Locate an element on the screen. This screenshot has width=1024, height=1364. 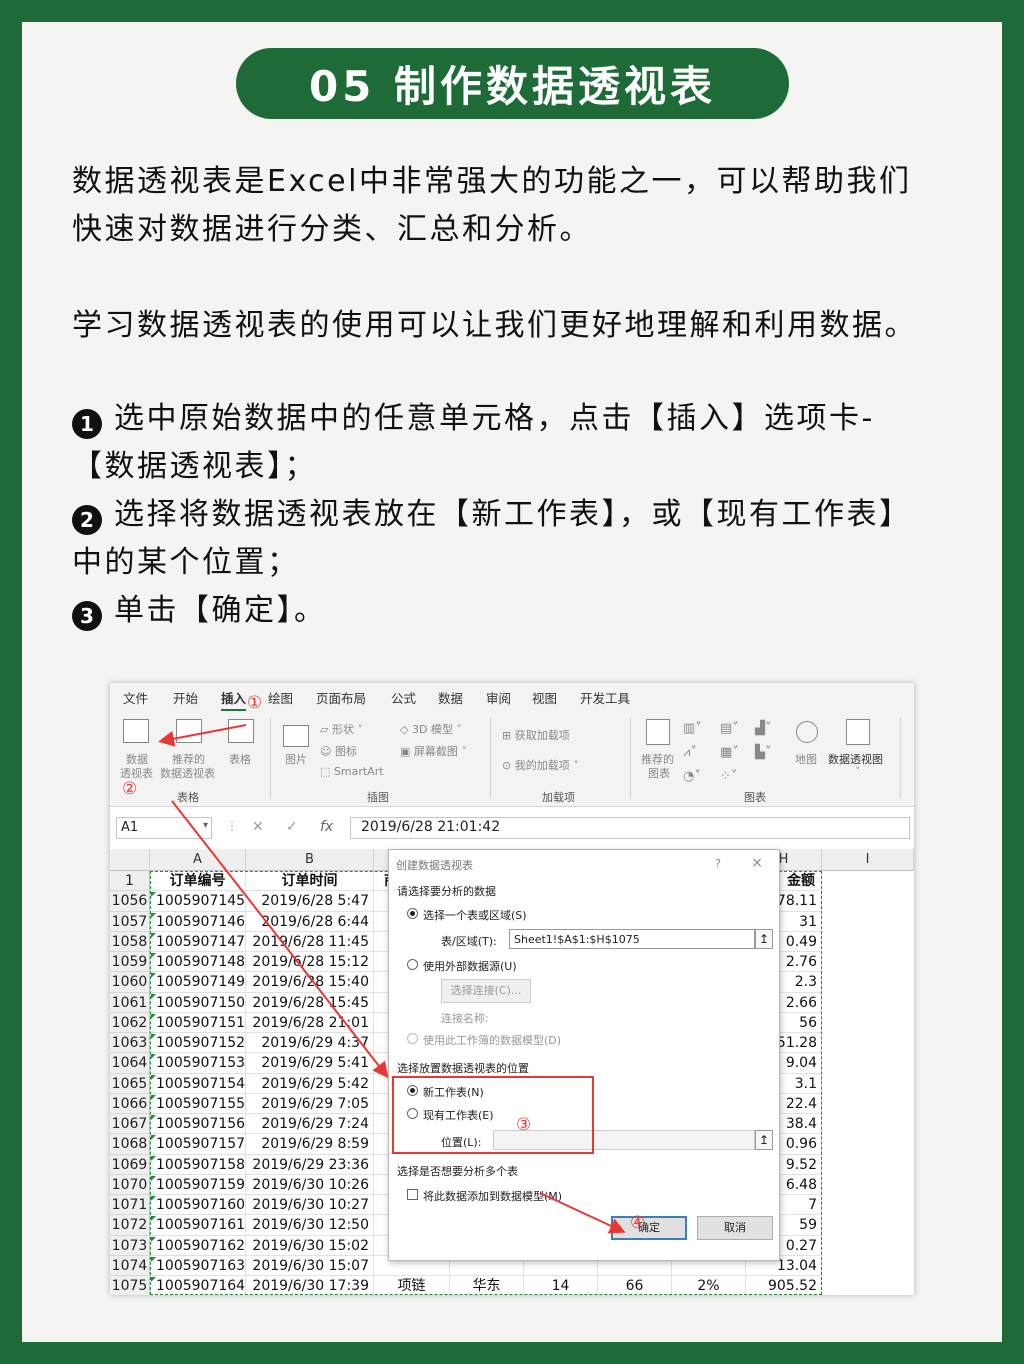
cell-b: 2019/6/29 4:37 is located at coordinates (310, 1043).